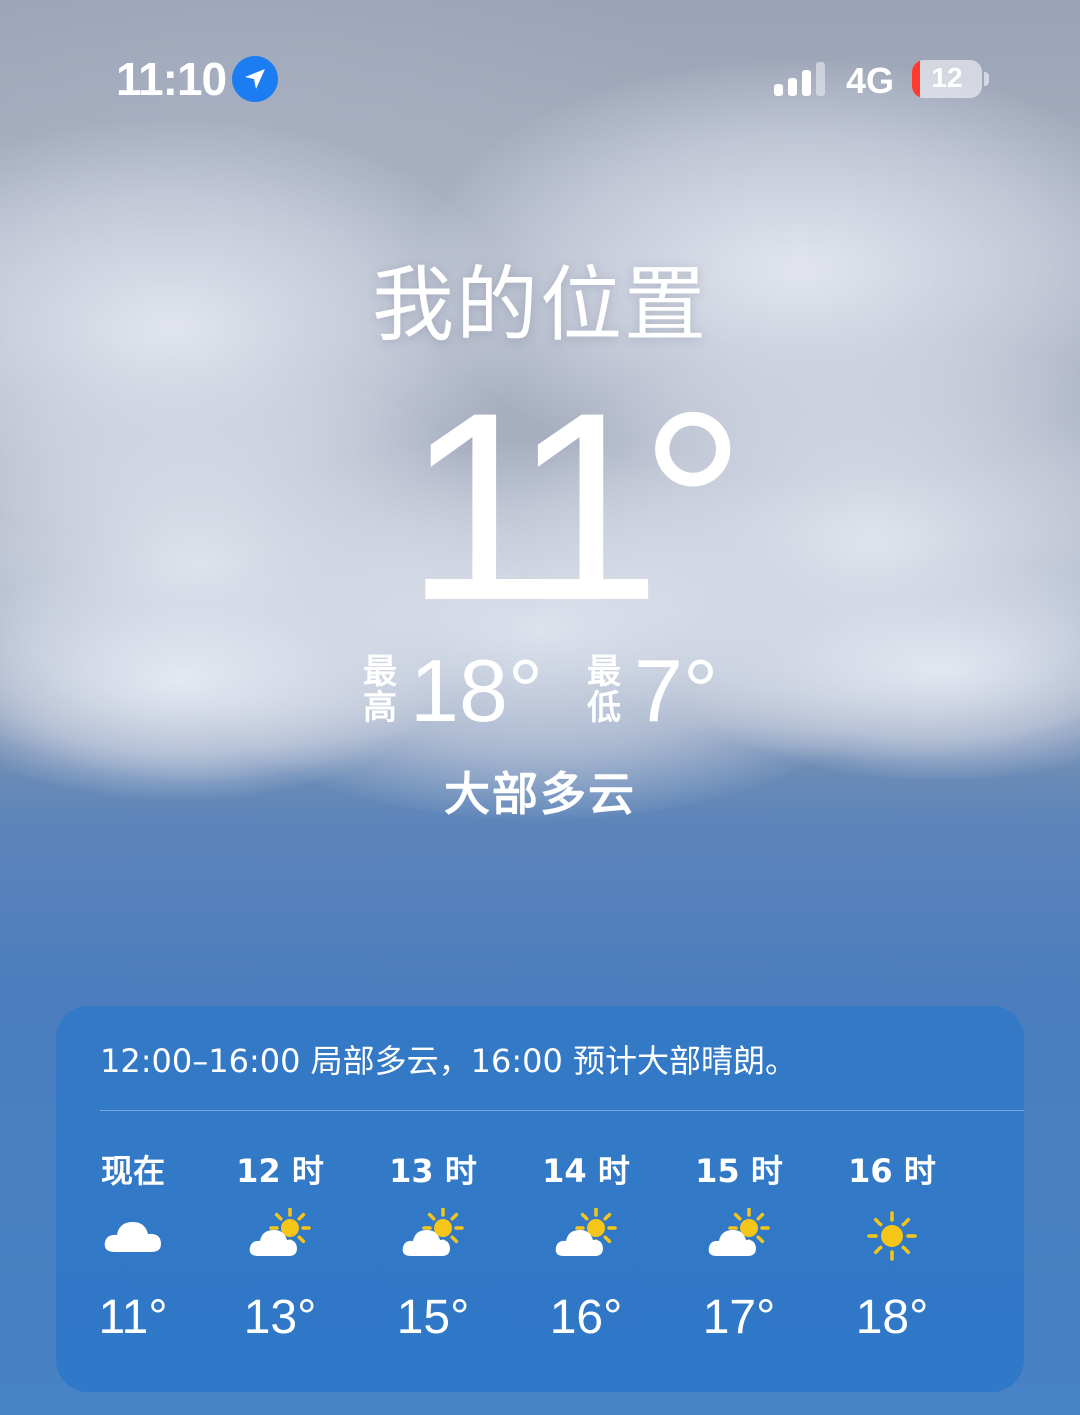  What do you see at coordinates (132, 1171) in the screenshot?
I see `hour-label: 现在` at bounding box center [132, 1171].